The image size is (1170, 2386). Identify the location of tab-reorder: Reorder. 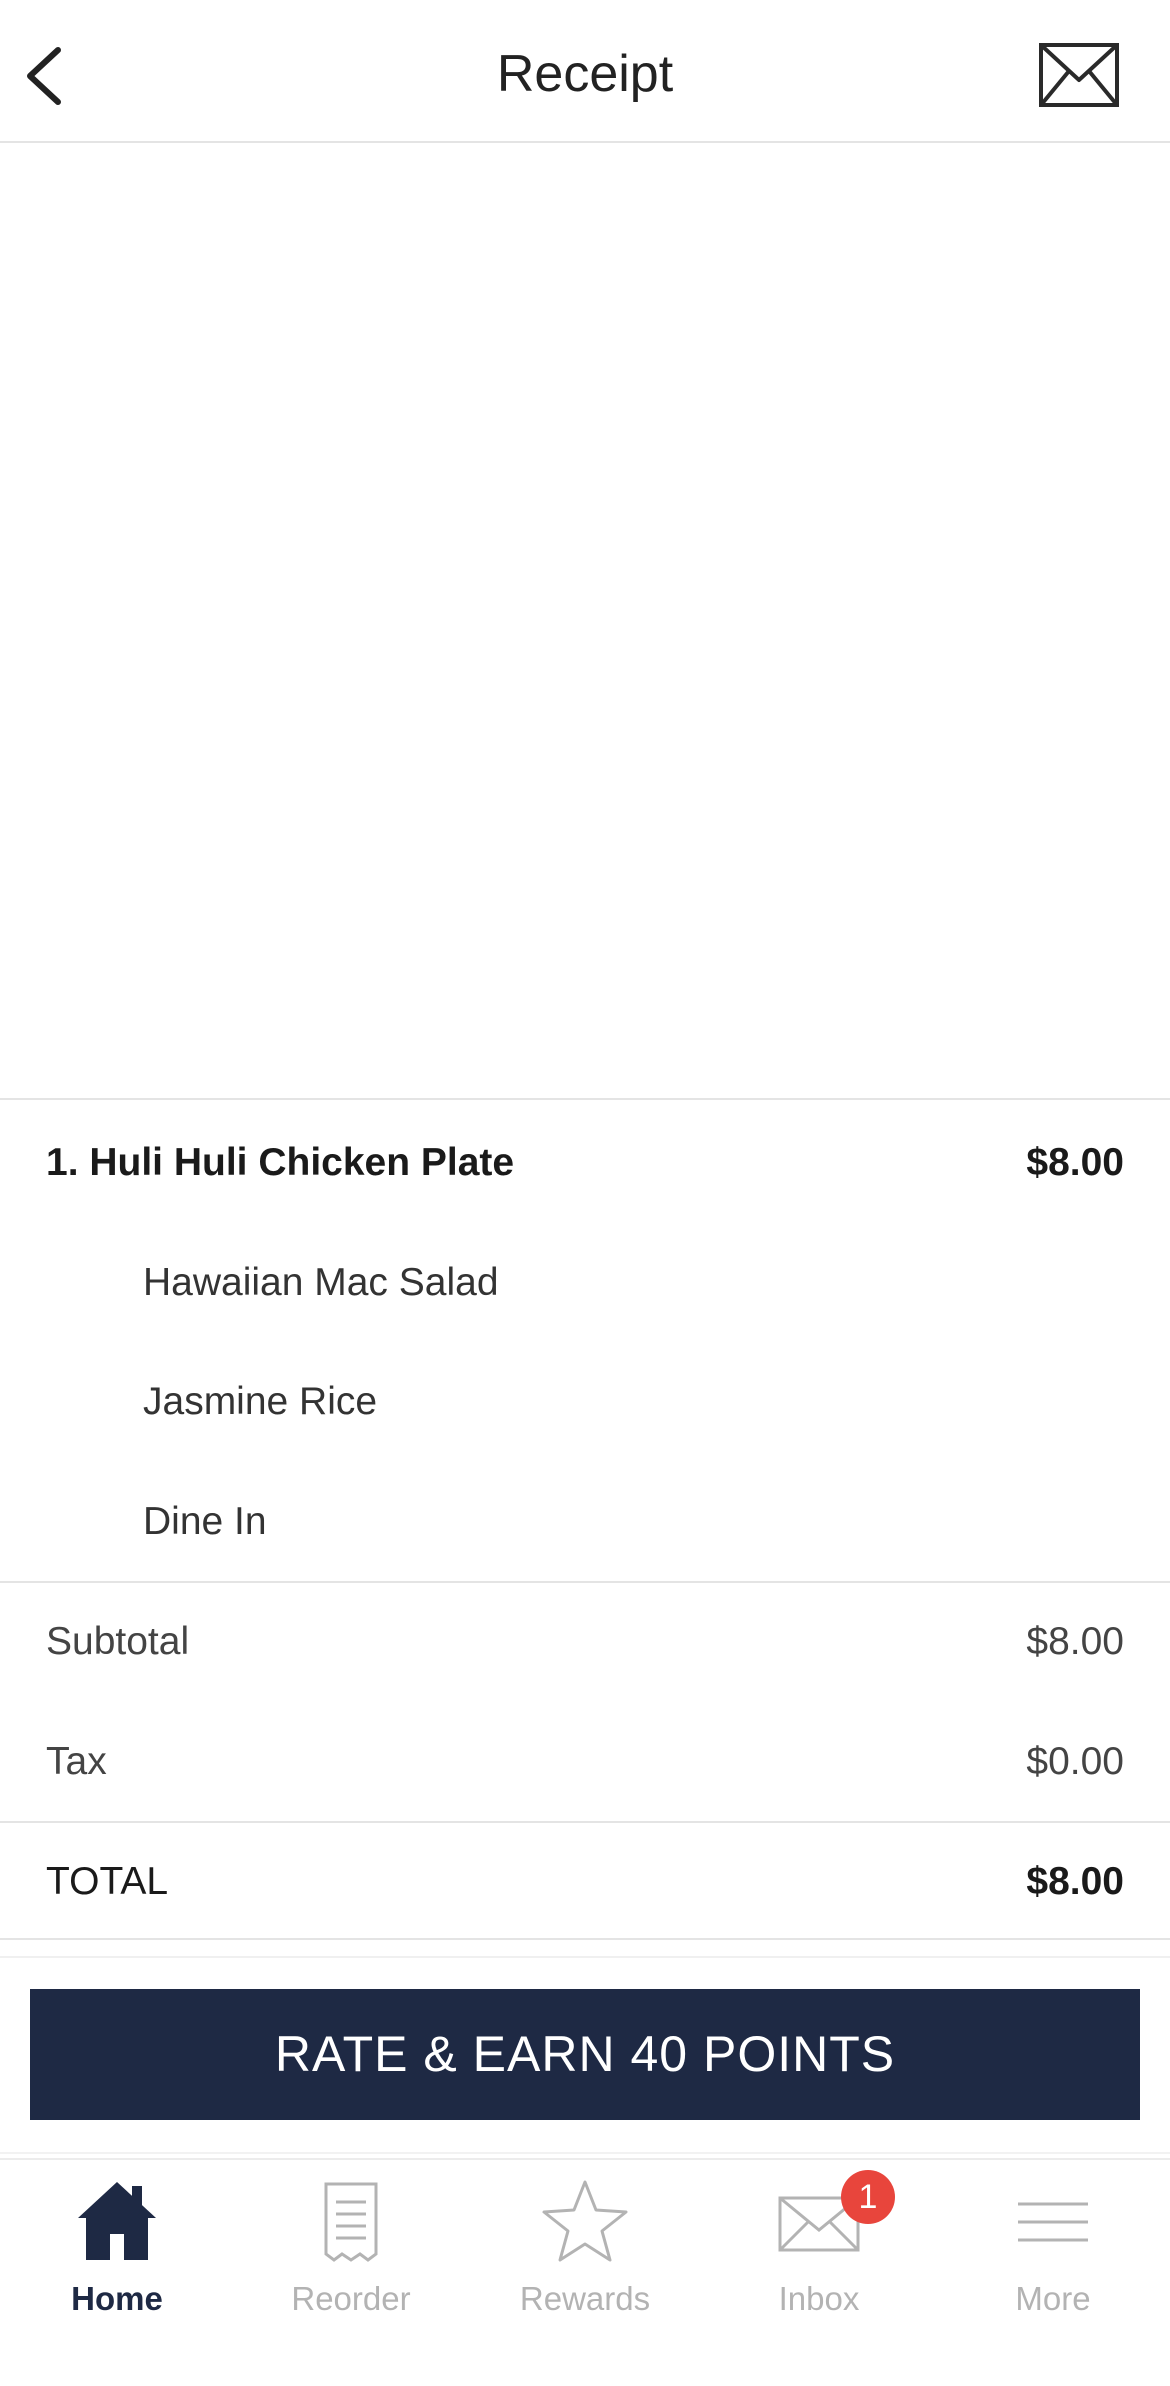
(351, 2273).